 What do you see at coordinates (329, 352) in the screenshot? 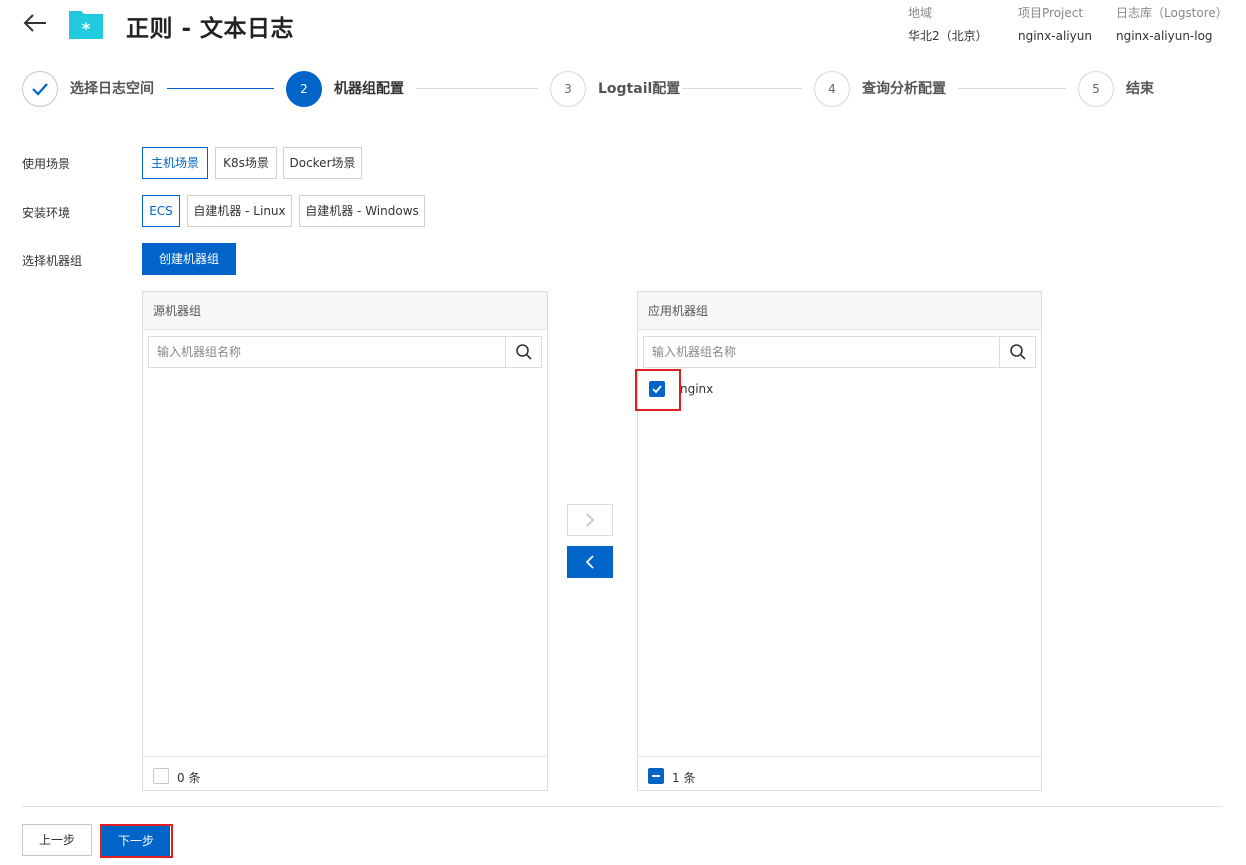
I see `source-search-input` at bounding box center [329, 352].